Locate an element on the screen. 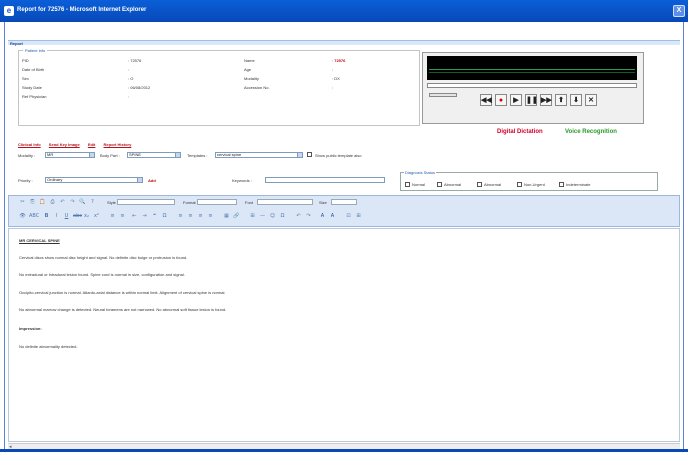  diagnosis-abnormal-checkbox is located at coordinates (439, 184).